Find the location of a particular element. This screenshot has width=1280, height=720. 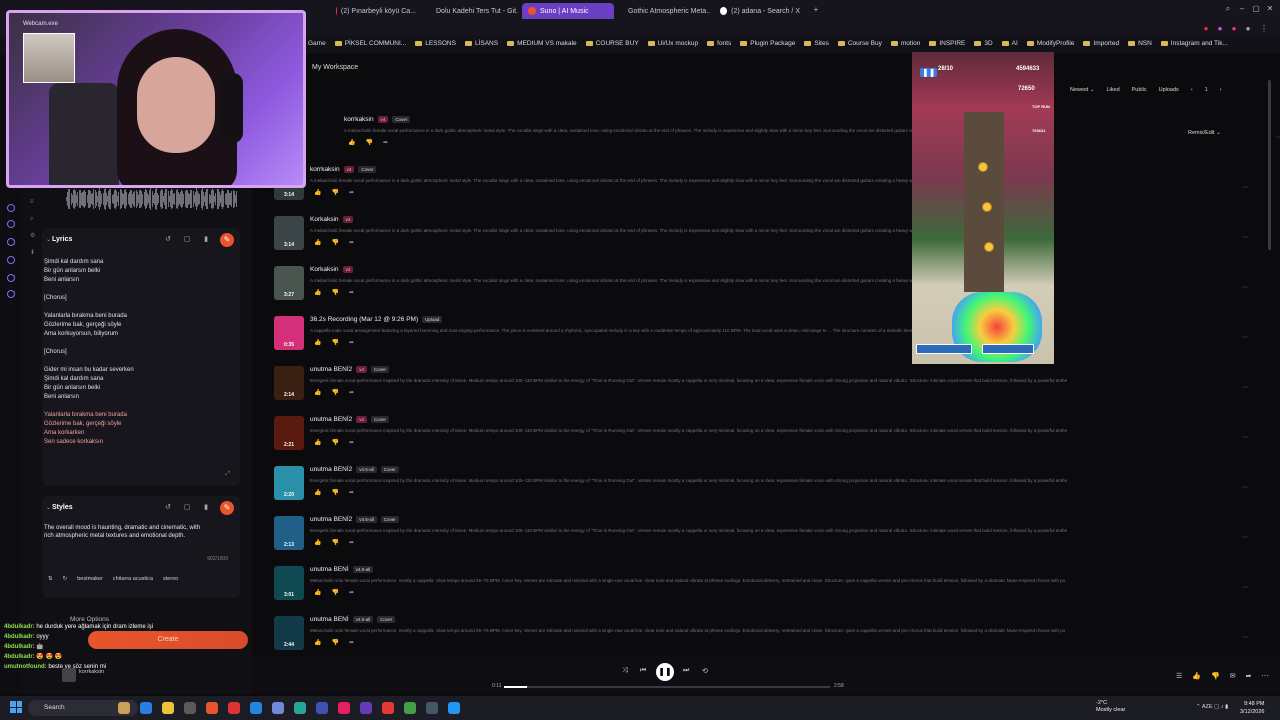

bookmark-item: motion is located at coordinates (905, 43).